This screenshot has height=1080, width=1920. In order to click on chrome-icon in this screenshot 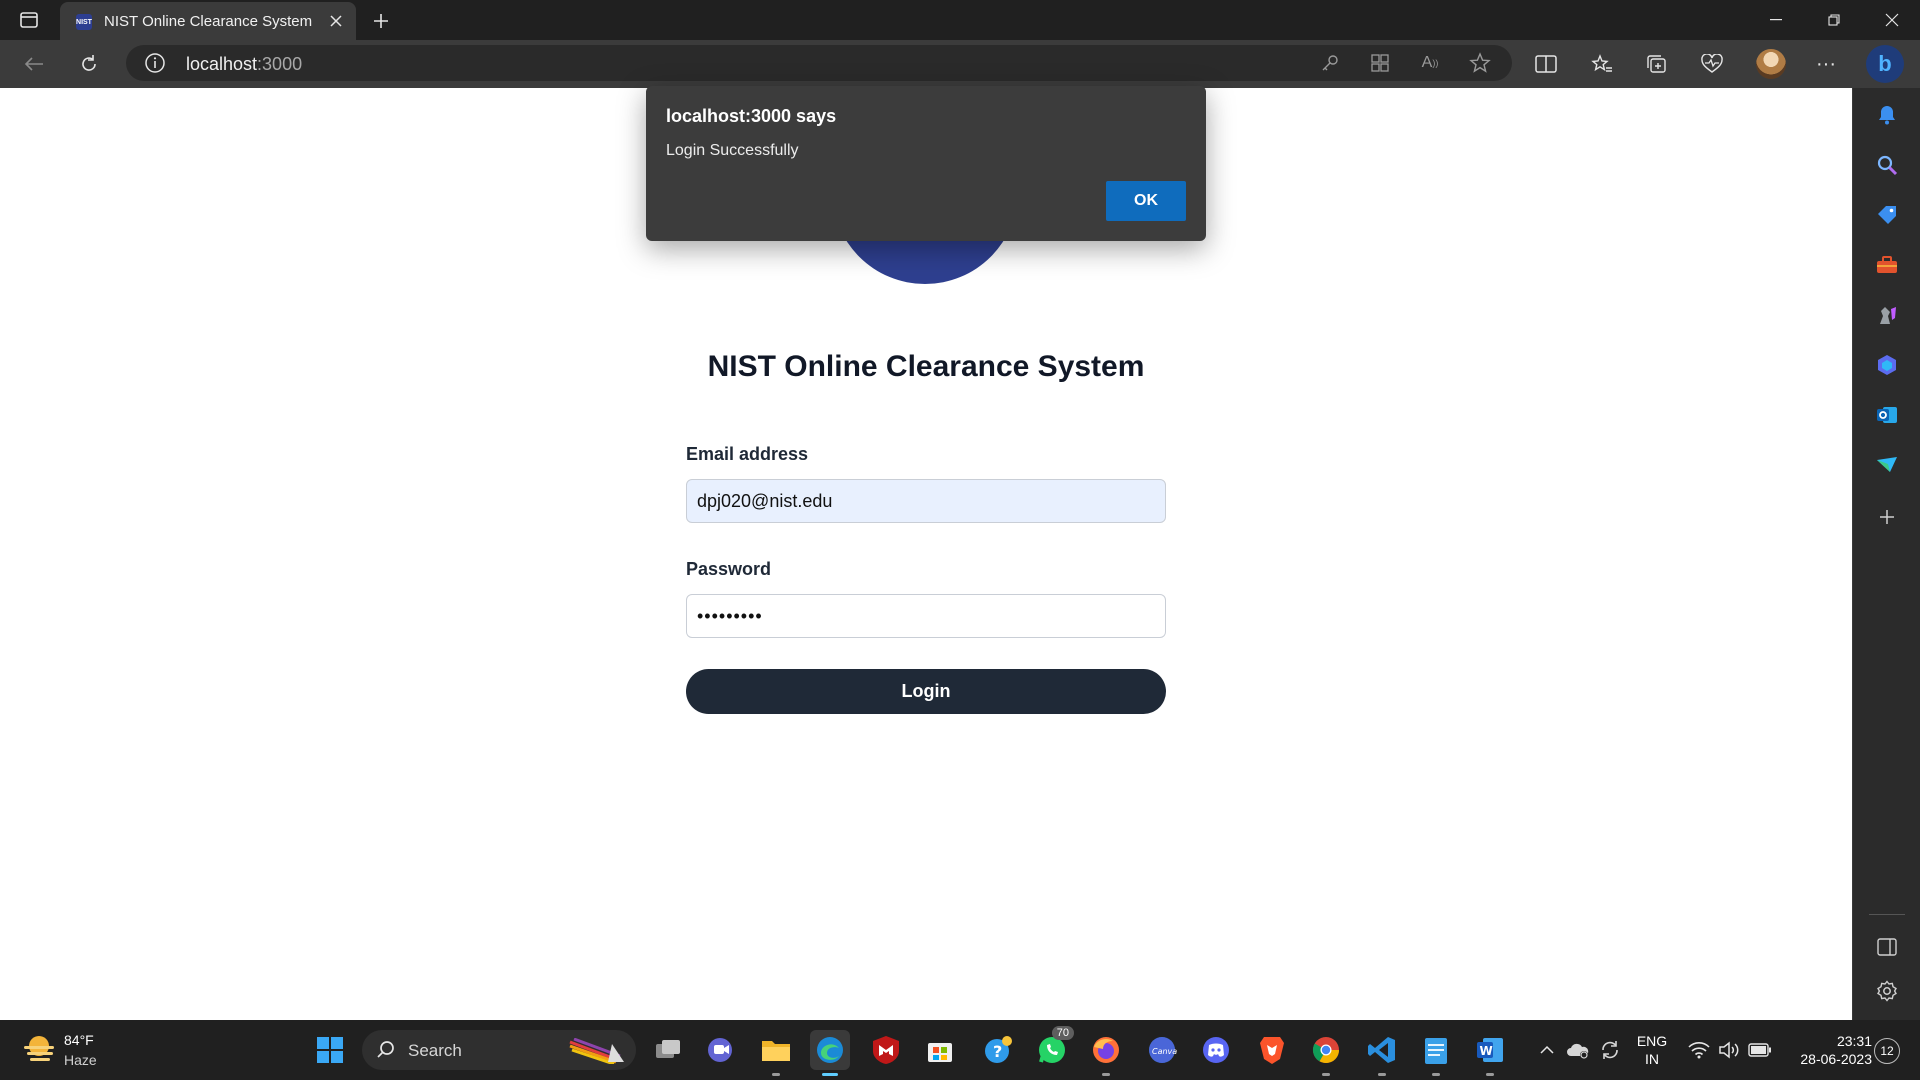, I will do `click(1326, 1050)`.